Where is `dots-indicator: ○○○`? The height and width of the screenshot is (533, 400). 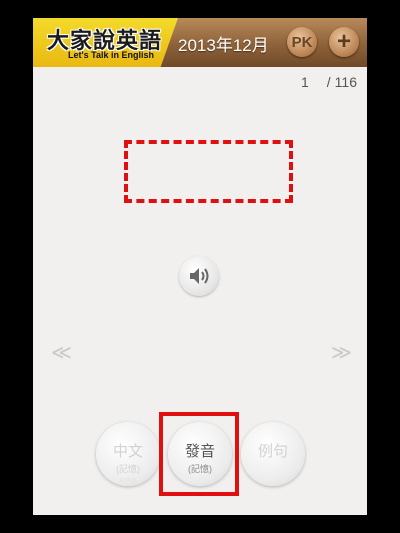
dots-indicator: ○○○ is located at coordinates (128, 479).